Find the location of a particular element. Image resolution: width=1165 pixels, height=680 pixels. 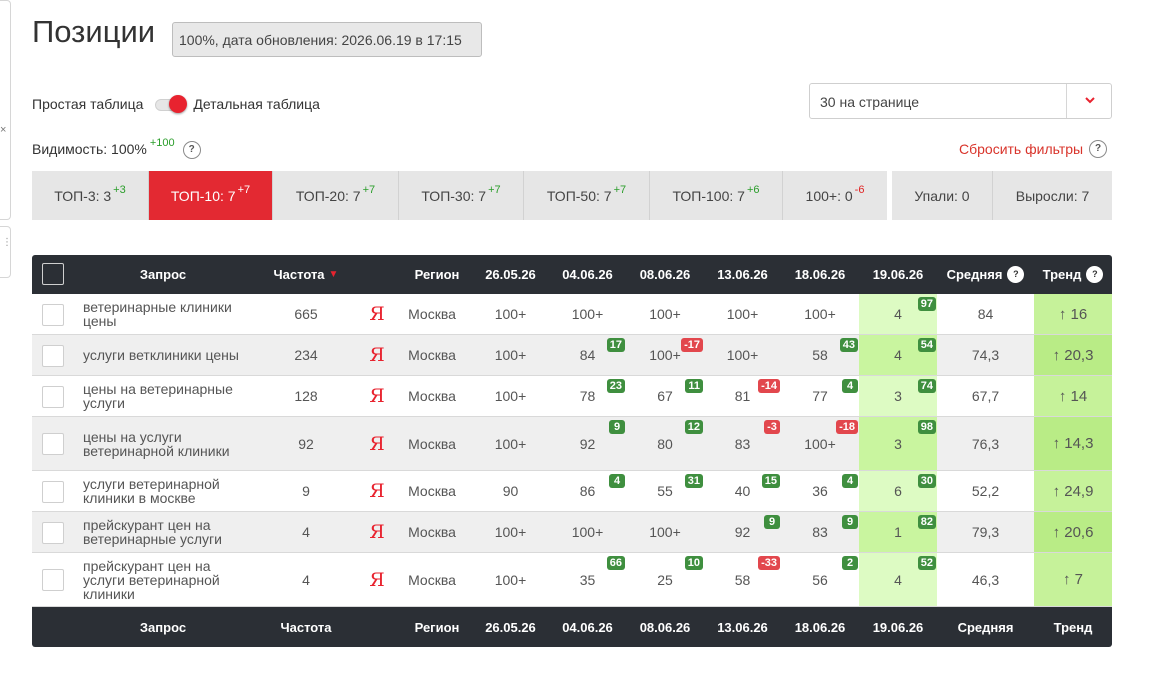

position-change-badge: 52 is located at coordinates (926, 563).